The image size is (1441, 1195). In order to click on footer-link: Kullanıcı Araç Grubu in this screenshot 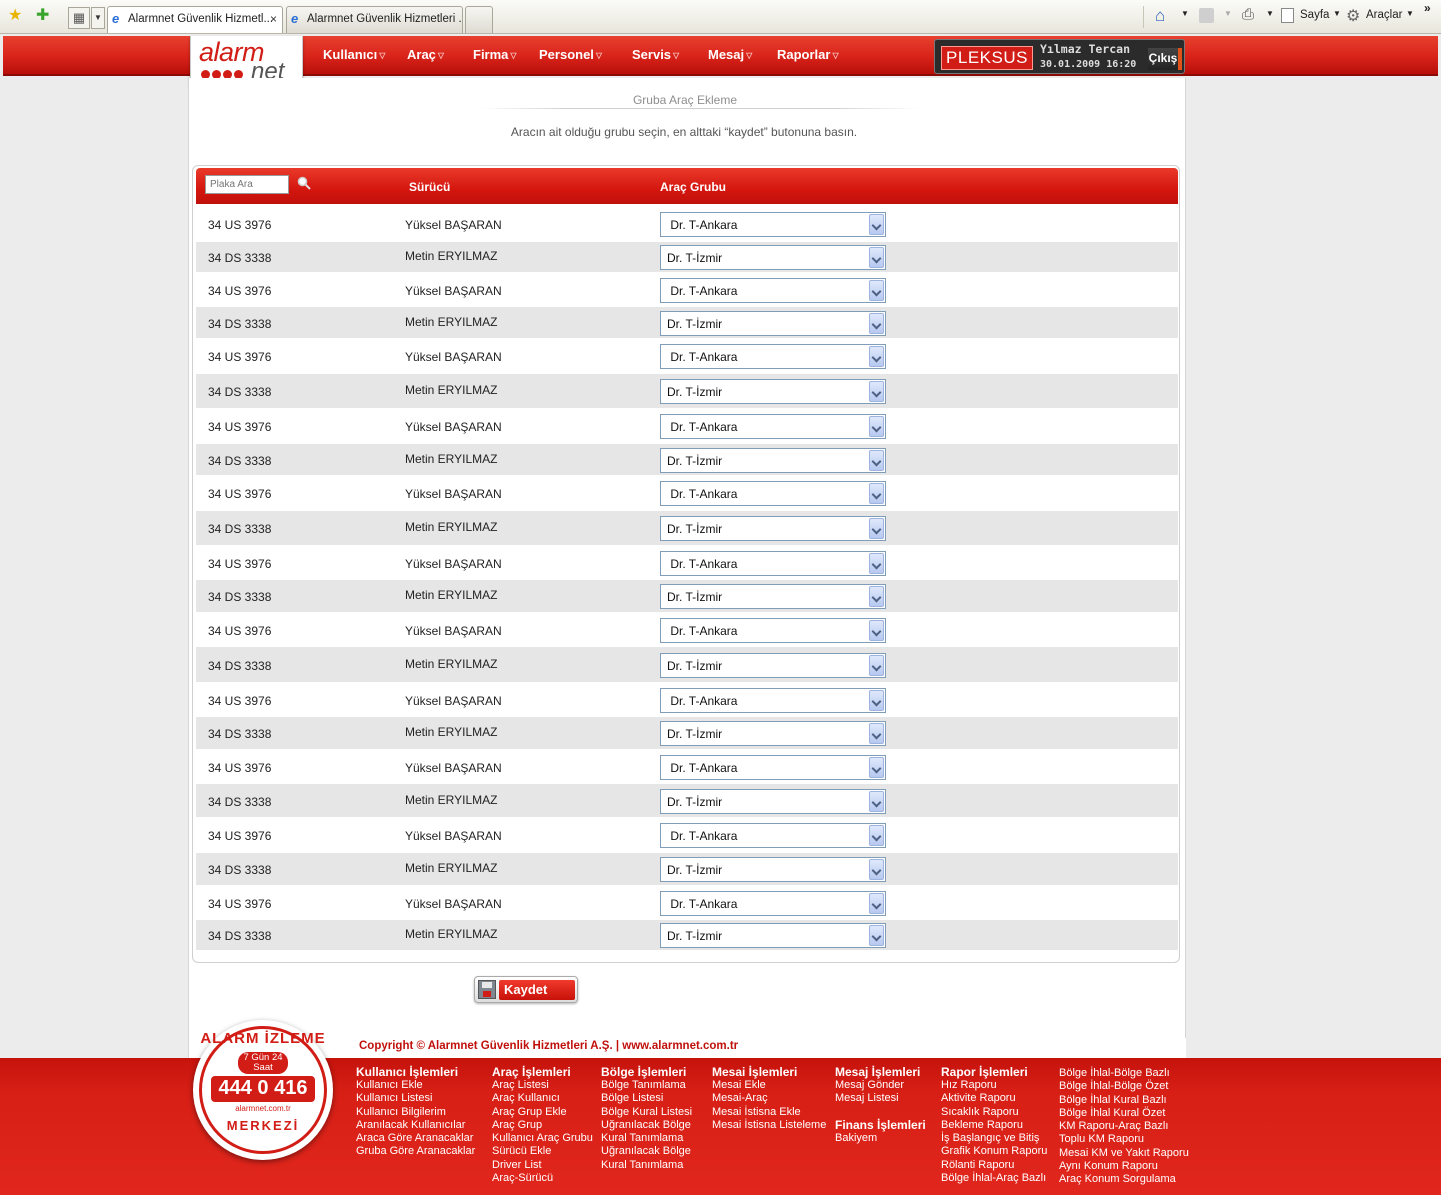, I will do `click(542, 1138)`.